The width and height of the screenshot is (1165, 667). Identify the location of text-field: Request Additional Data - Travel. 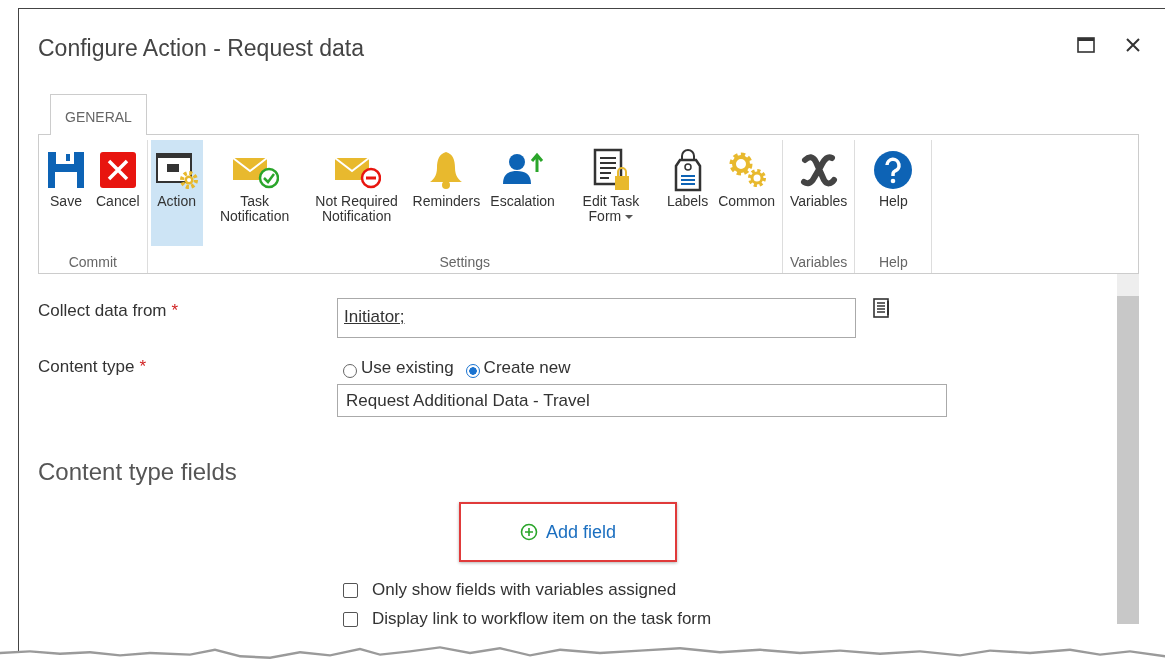
(642, 400).